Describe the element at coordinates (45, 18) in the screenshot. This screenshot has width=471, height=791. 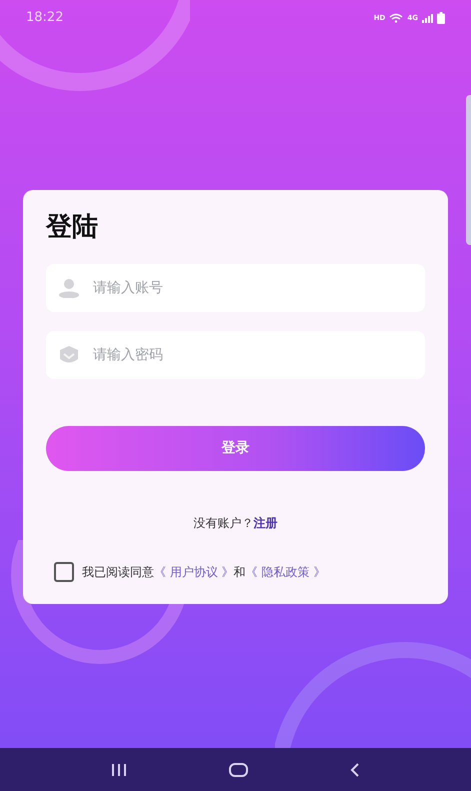
I see `status-time: 18:22` at that location.